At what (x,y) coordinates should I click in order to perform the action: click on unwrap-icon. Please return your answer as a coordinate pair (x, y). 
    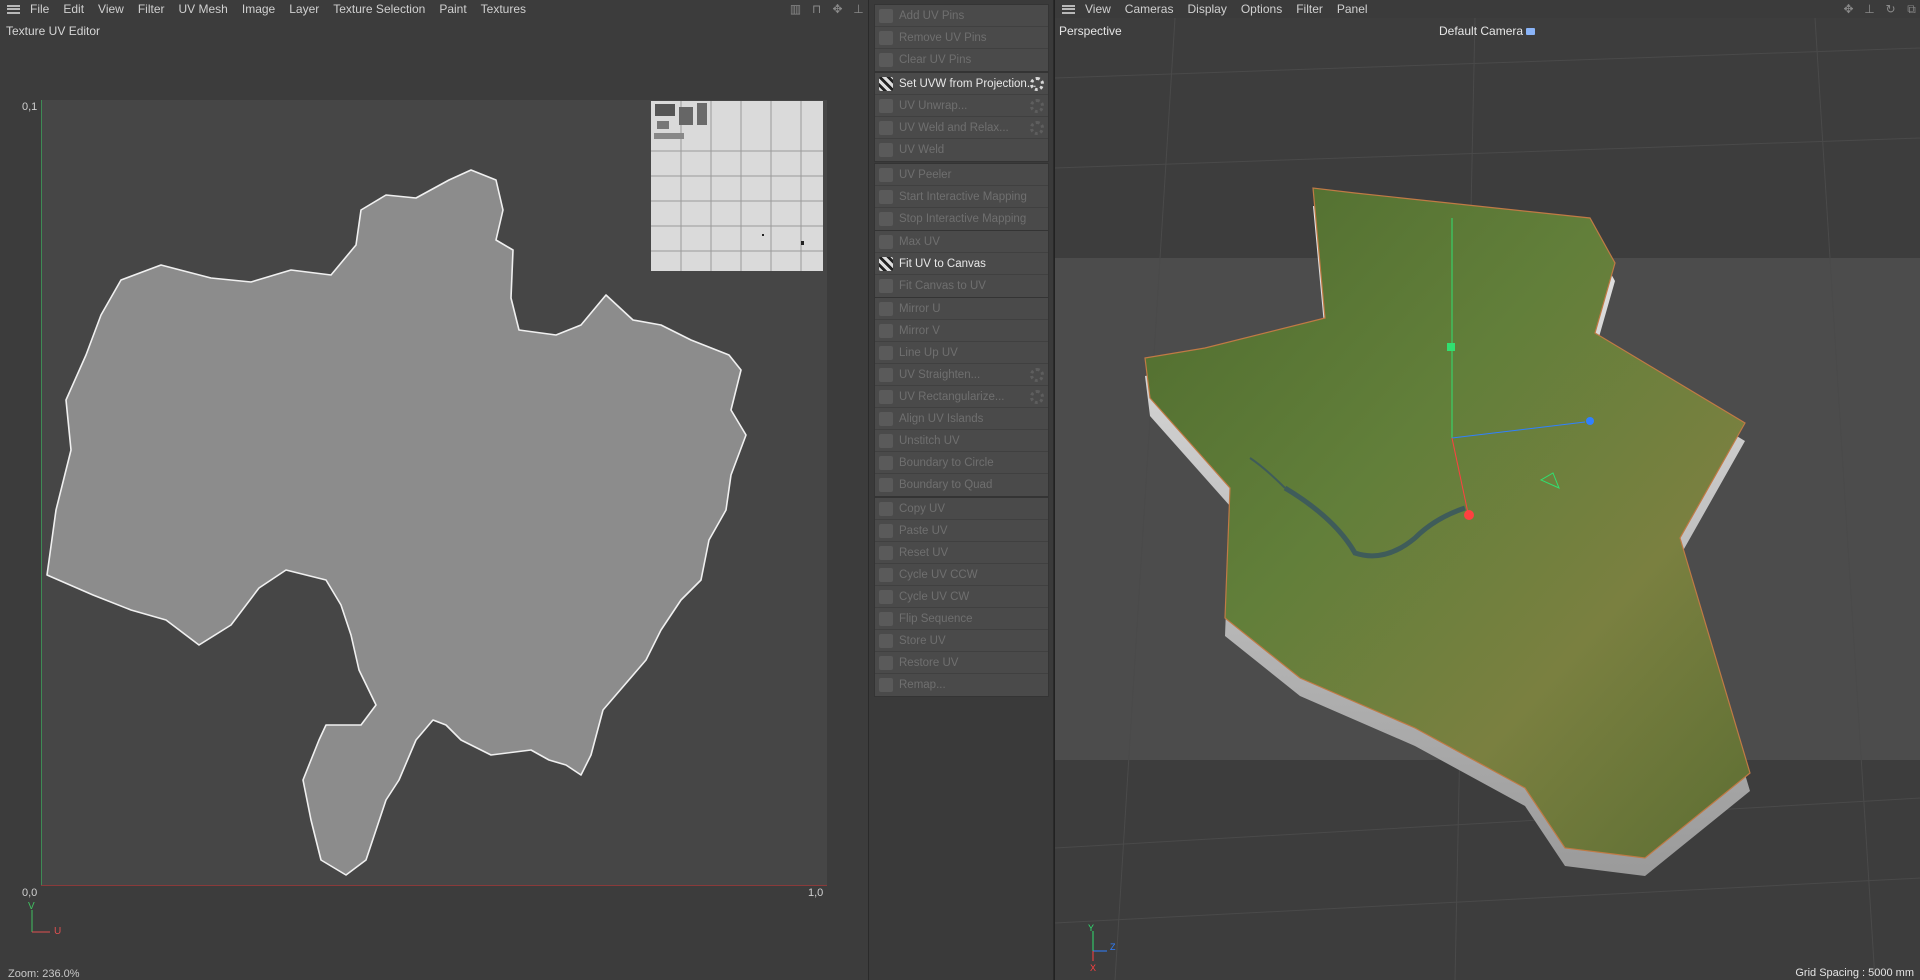
    Looking at the image, I should click on (886, 105).